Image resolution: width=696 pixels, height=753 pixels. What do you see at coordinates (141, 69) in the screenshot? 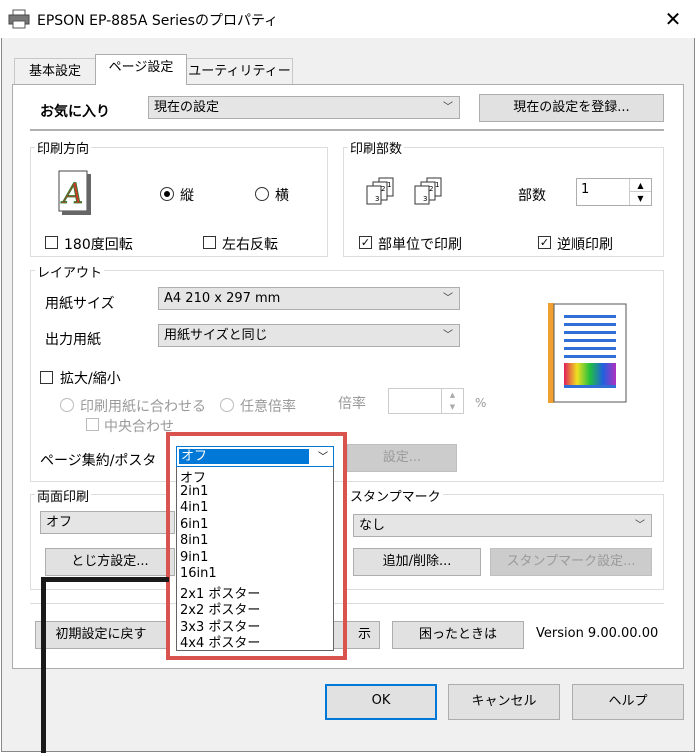
I see `tab-page-setup: ページ設定` at bounding box center [141, 69].